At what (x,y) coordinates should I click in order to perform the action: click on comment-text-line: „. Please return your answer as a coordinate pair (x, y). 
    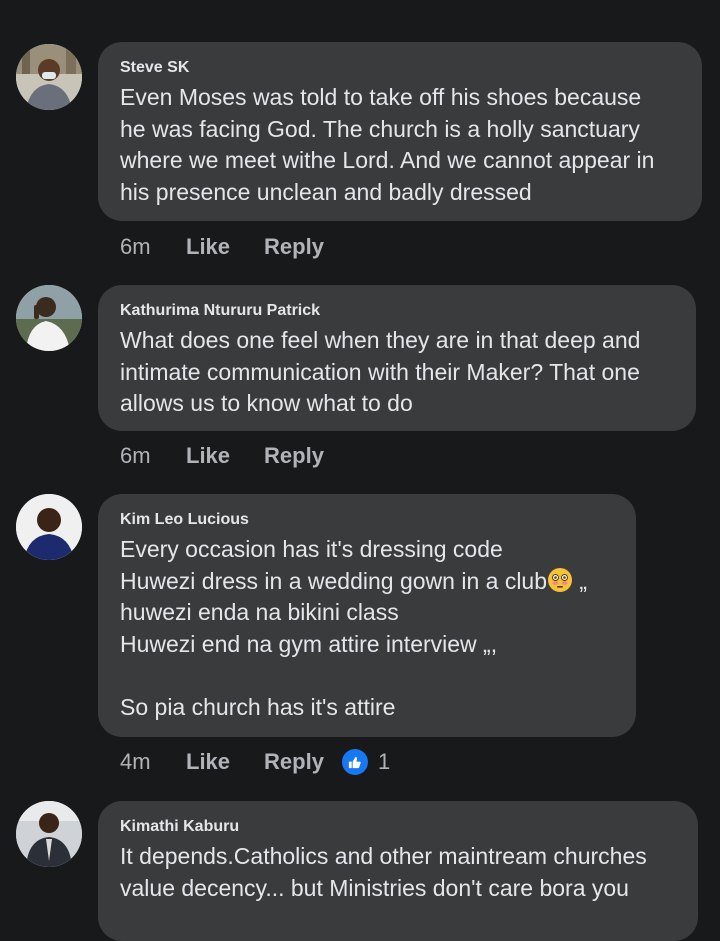
    Looking at the image, I should click on (580, 580).